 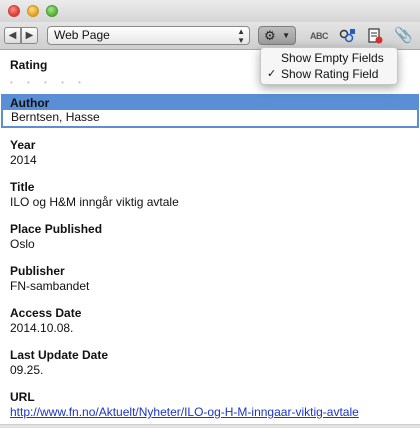 I want to click on close-window-button, so click(x=14, y=11).